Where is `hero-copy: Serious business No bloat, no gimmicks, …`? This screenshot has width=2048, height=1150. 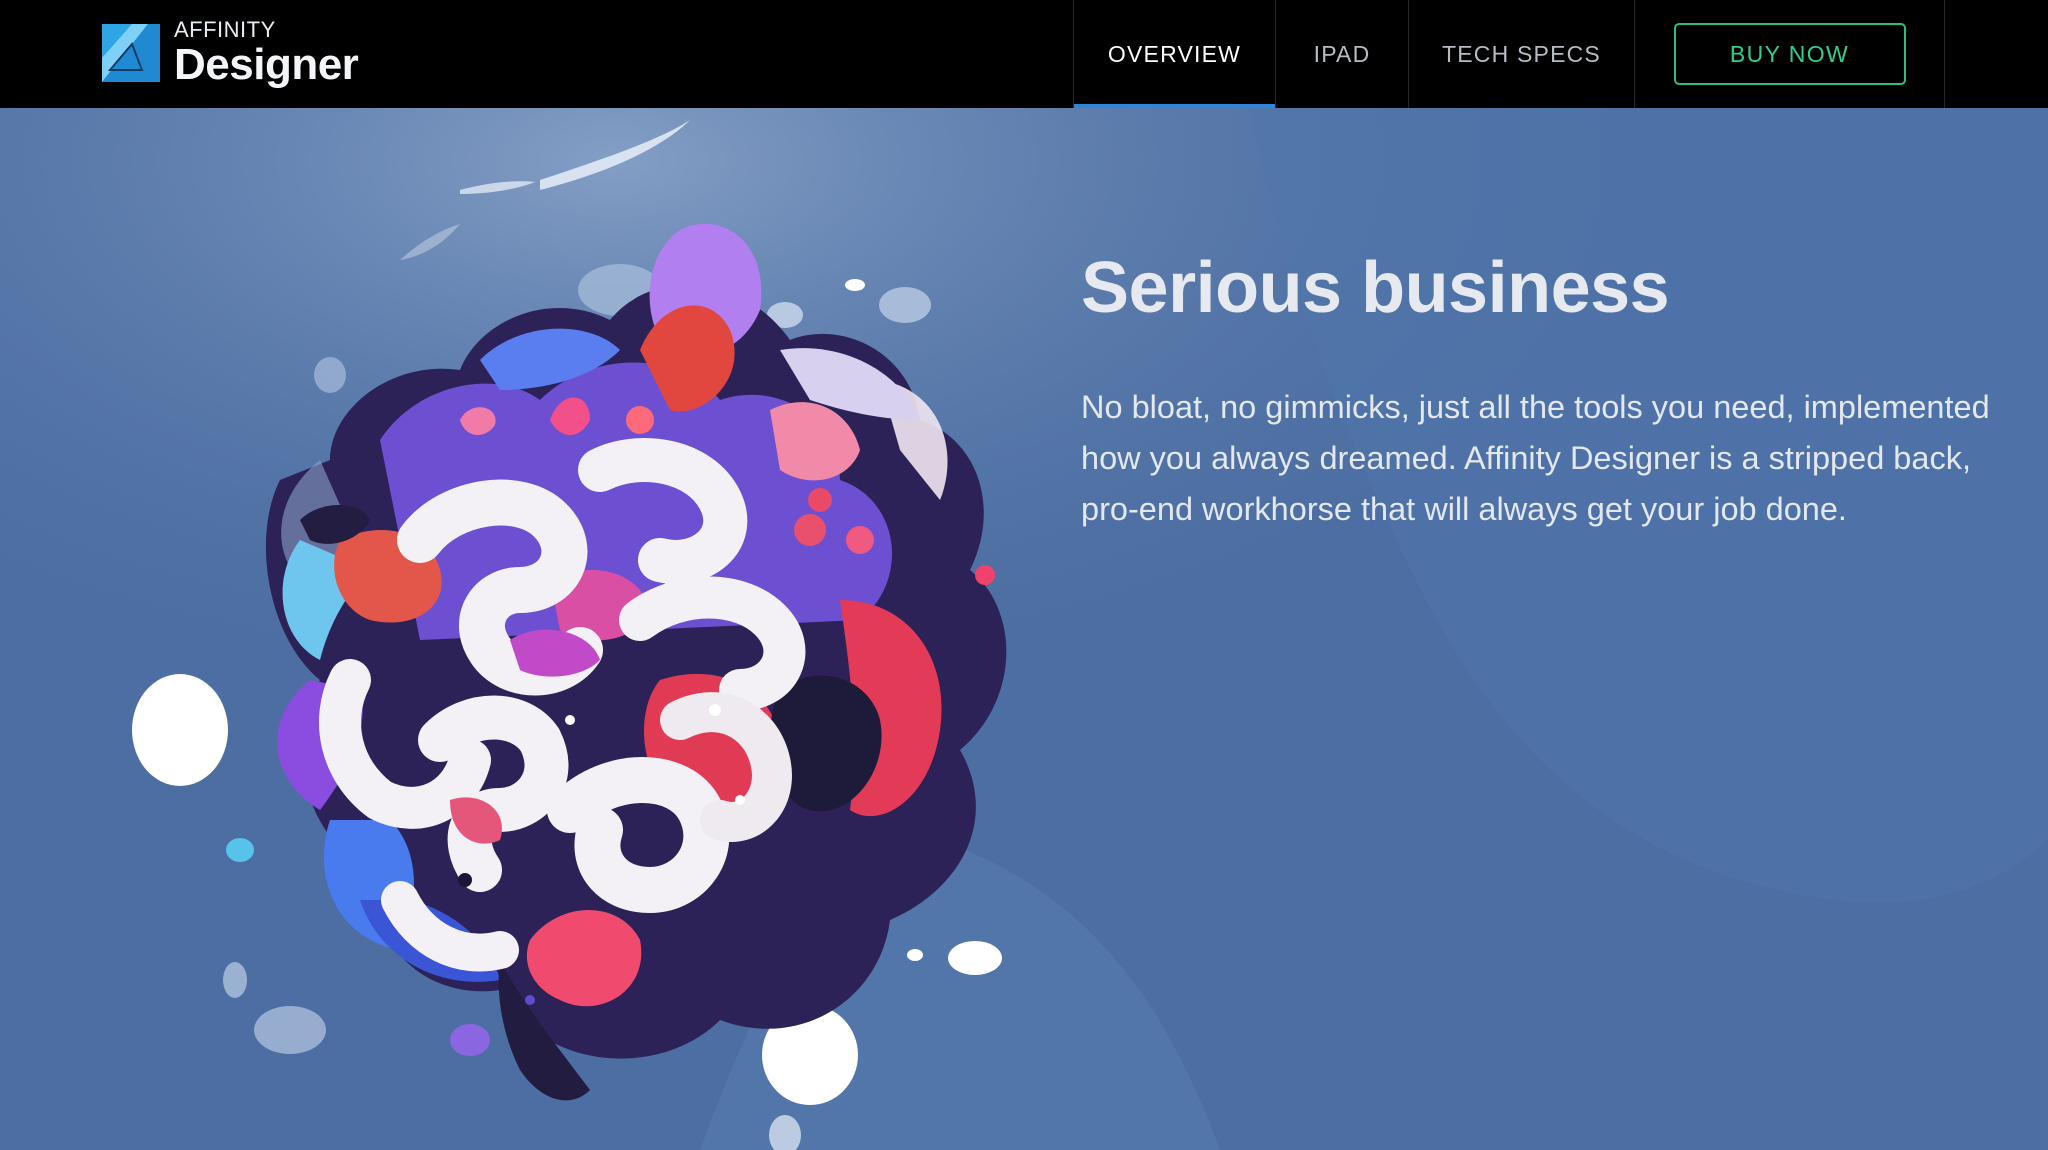
hero-copy: Serious business No bloat, no gimmicks, … is located at coordinates (1541, 393).